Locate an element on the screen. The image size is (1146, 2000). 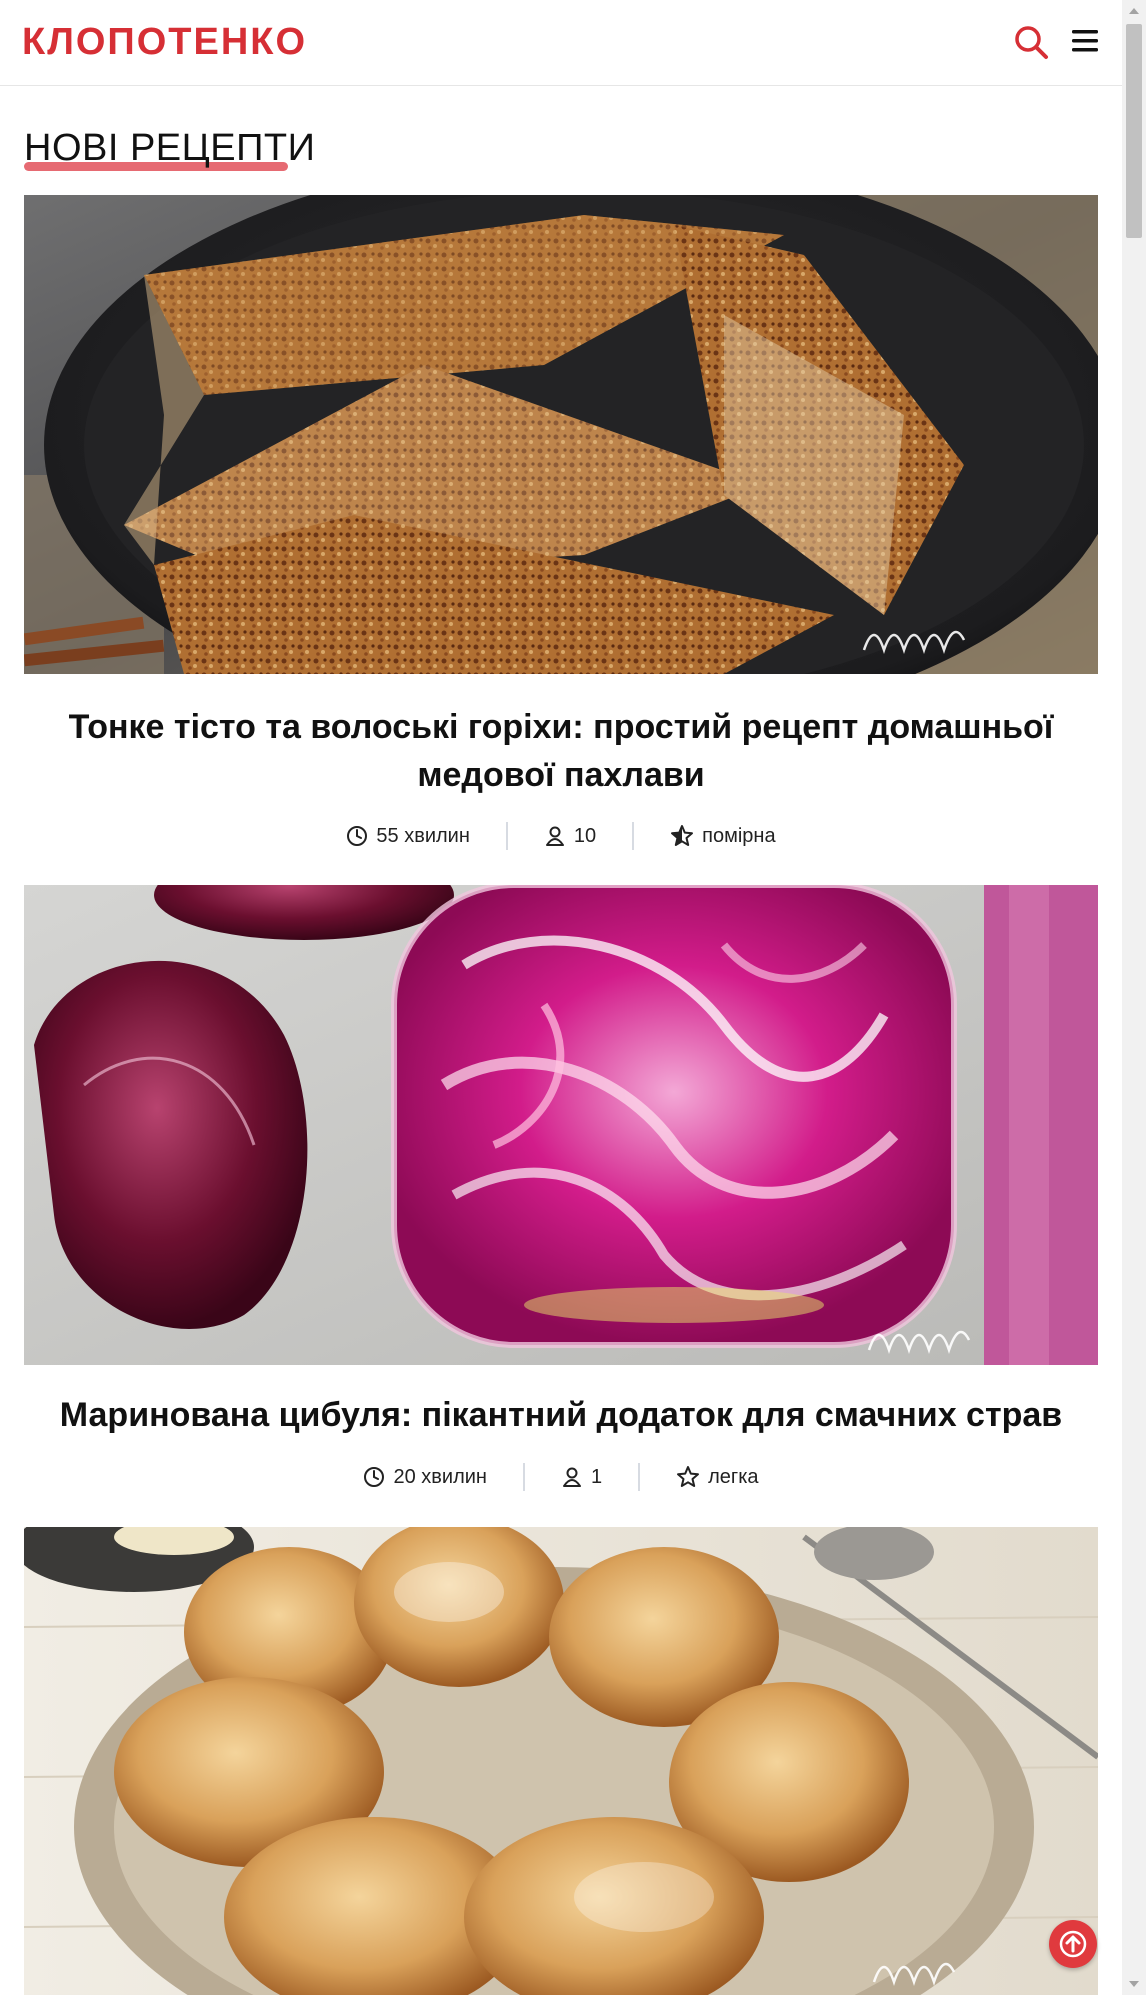
recipe-meta: 55 хвилин 10 помірна is located at coordinates (561, 836).